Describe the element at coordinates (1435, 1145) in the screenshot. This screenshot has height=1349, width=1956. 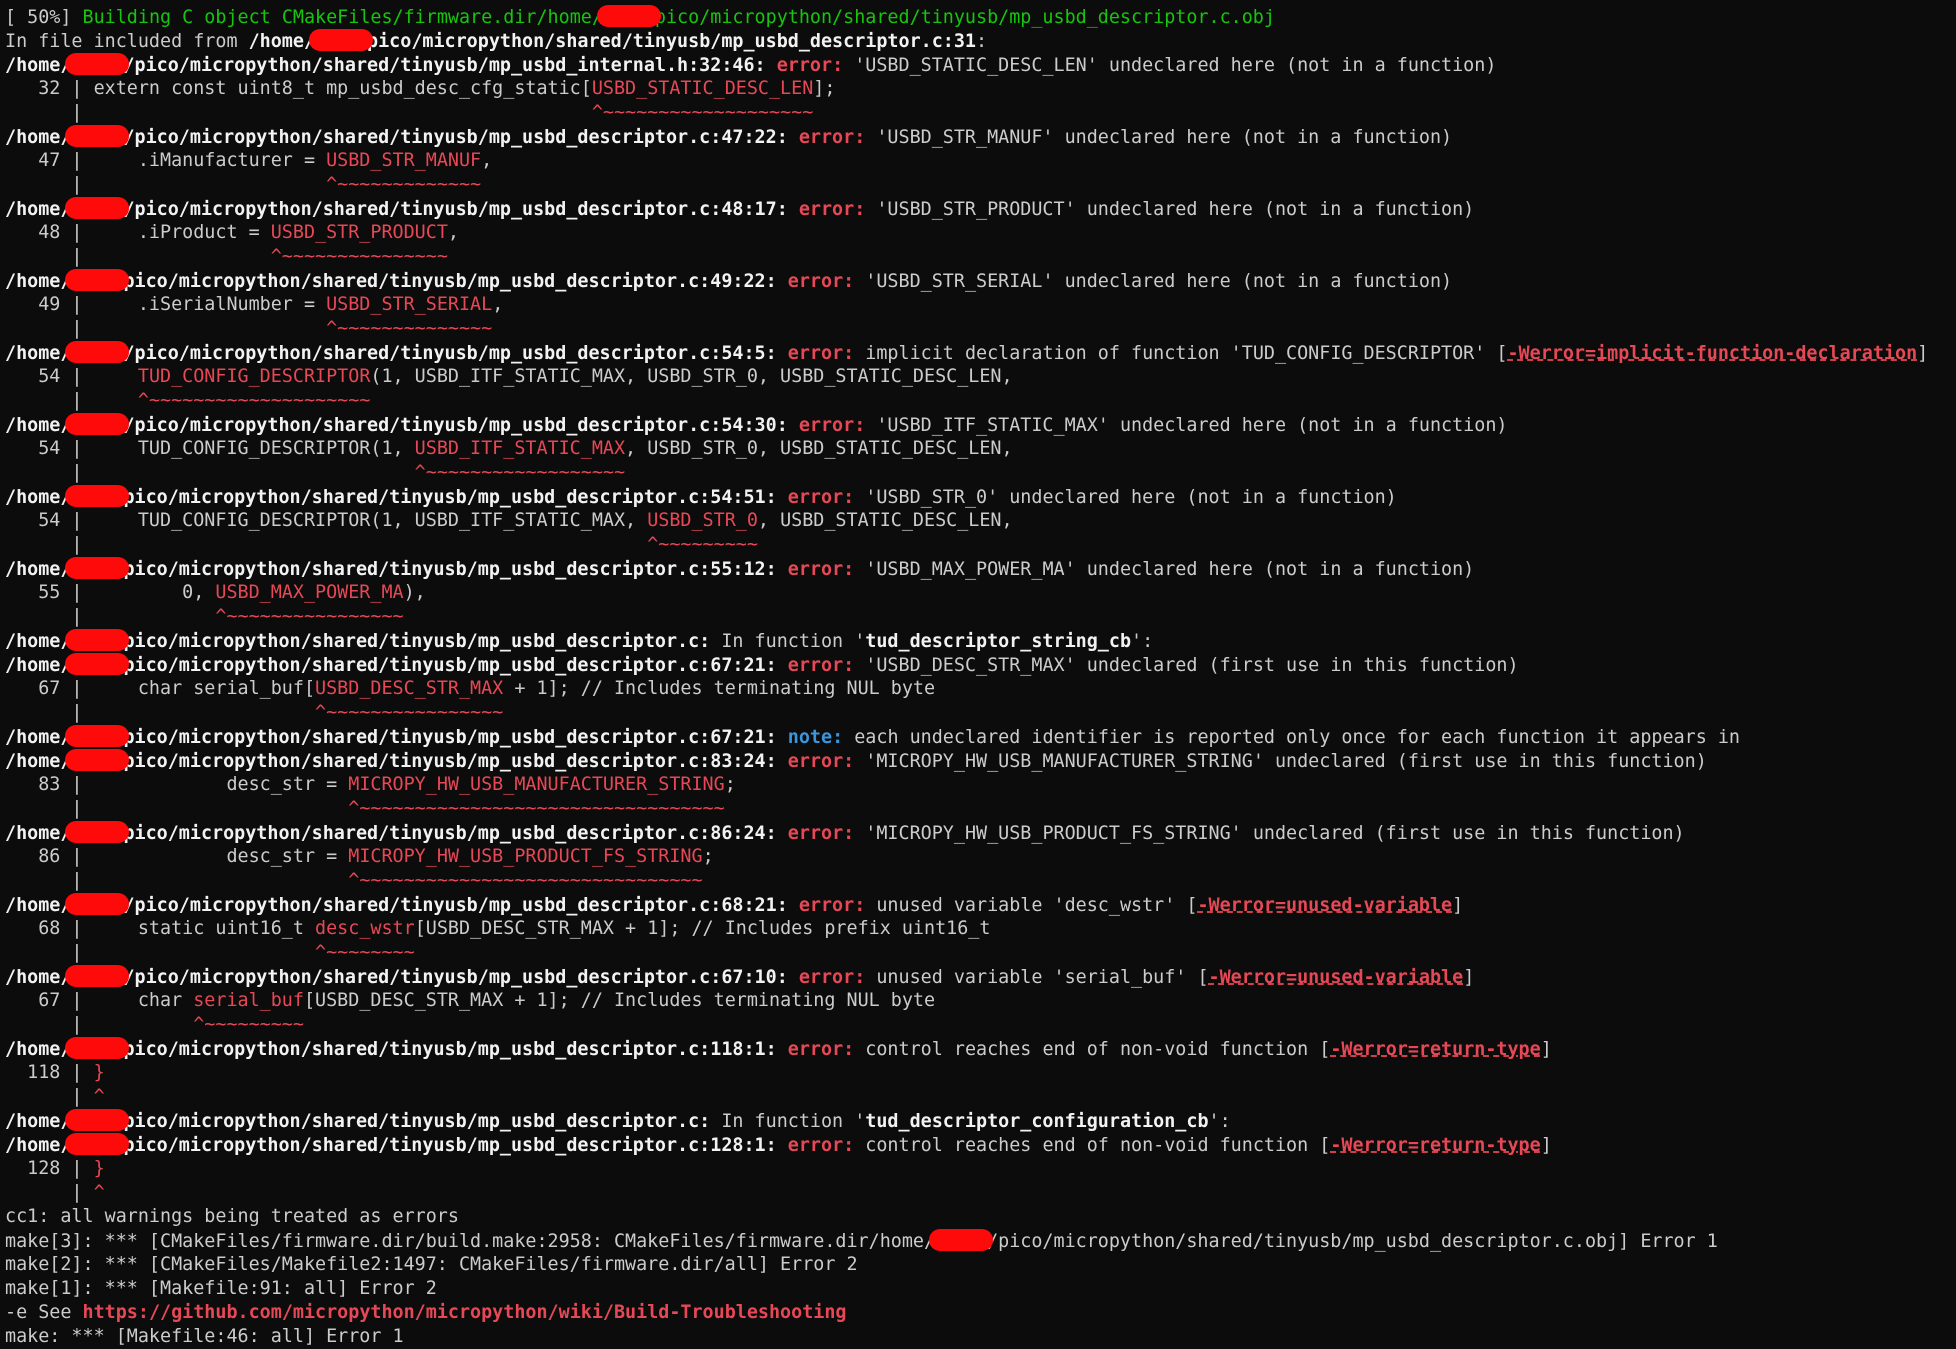
I see `warning-flag: -Werror=return-type` at that location.